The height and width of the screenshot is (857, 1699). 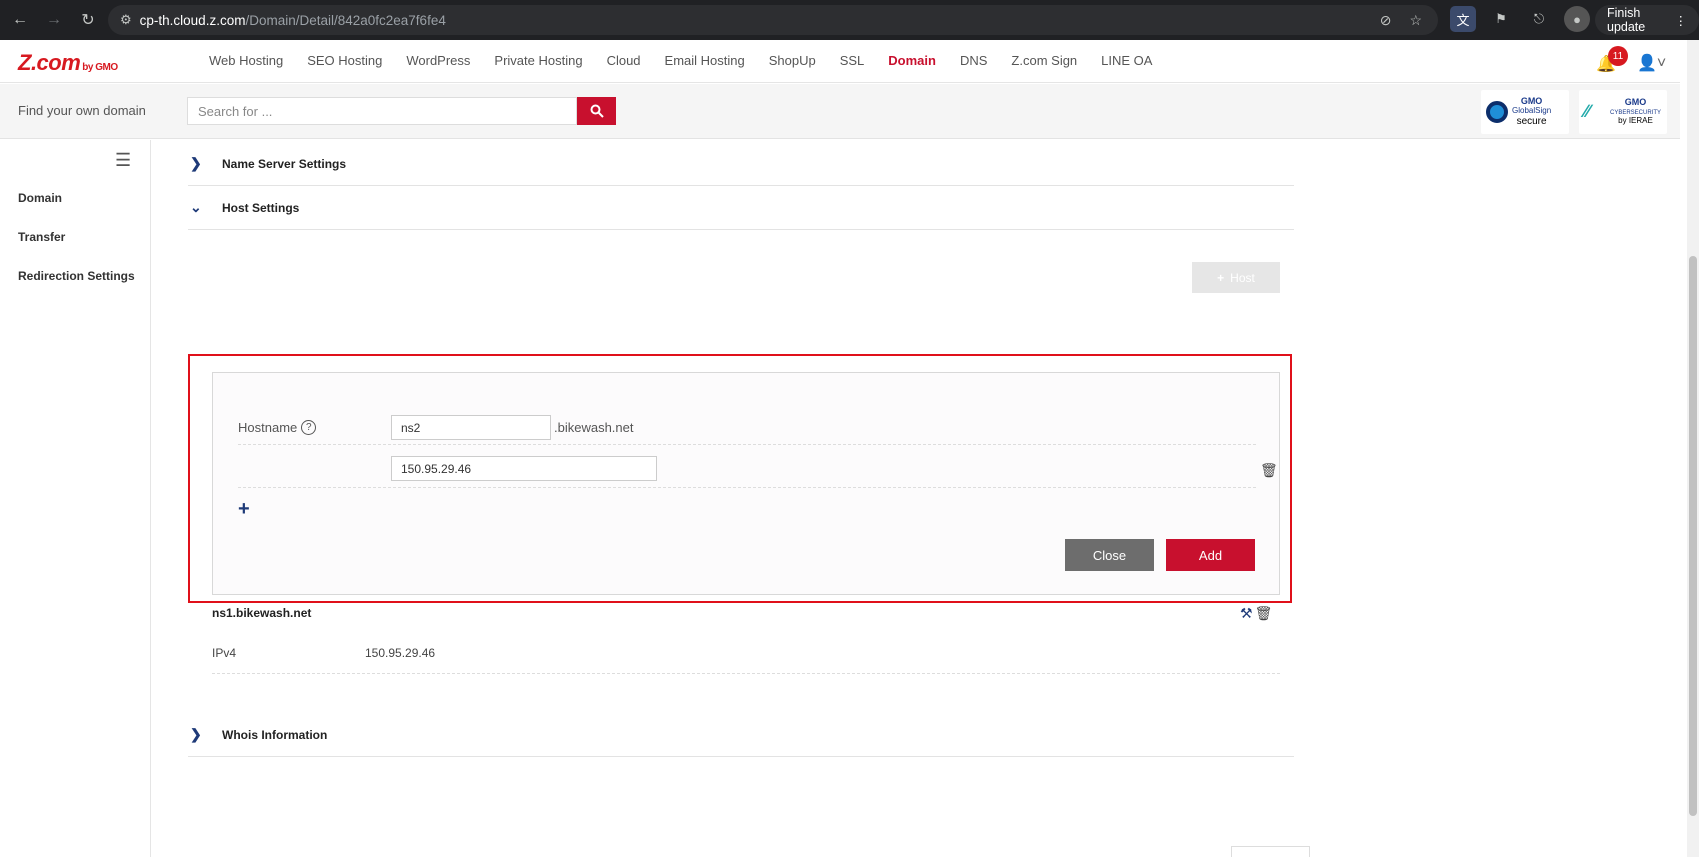 What do you see at coordinates (747, 430) in the screenshot?
I see `hostname-row: Hostname? ns2 .bikewash.net` at bounding box center [747, 430].